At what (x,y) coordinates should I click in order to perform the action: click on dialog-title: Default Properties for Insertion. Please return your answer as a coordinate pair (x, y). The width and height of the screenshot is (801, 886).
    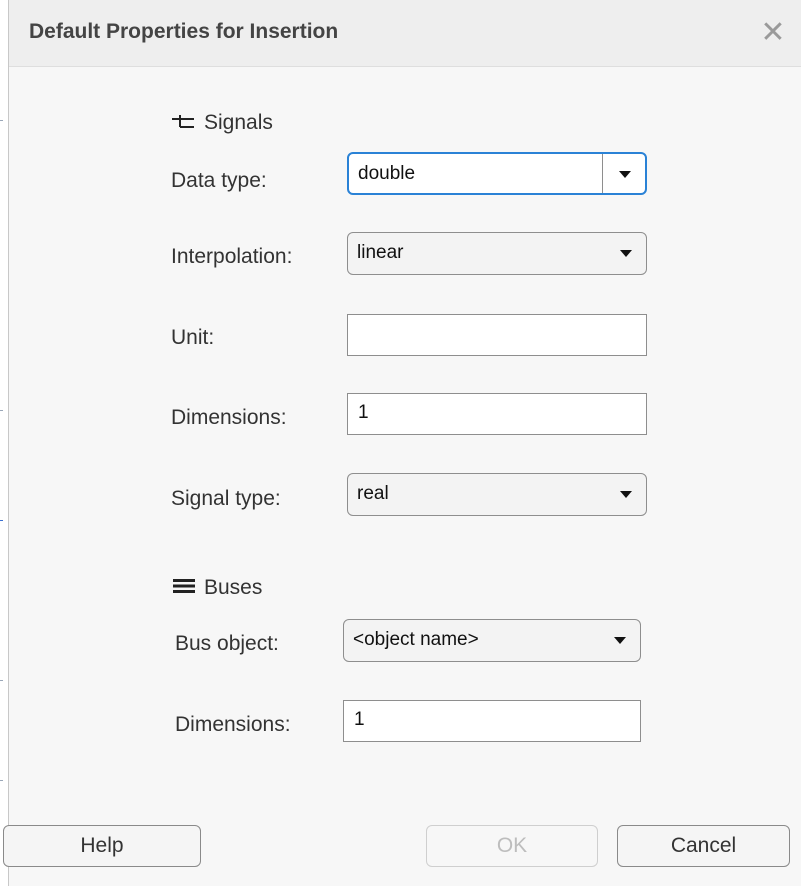
    Looking at the image, I should click on (184, 31).